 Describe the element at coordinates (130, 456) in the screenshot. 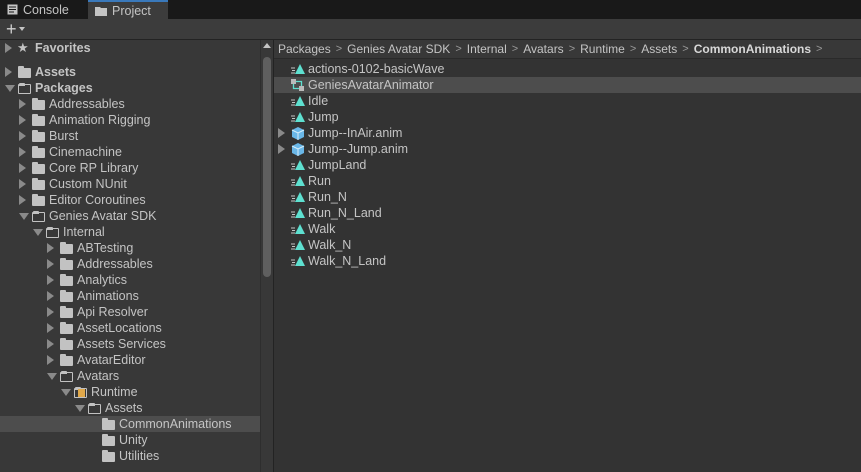

I see `tree-item: Utilities` at that location.